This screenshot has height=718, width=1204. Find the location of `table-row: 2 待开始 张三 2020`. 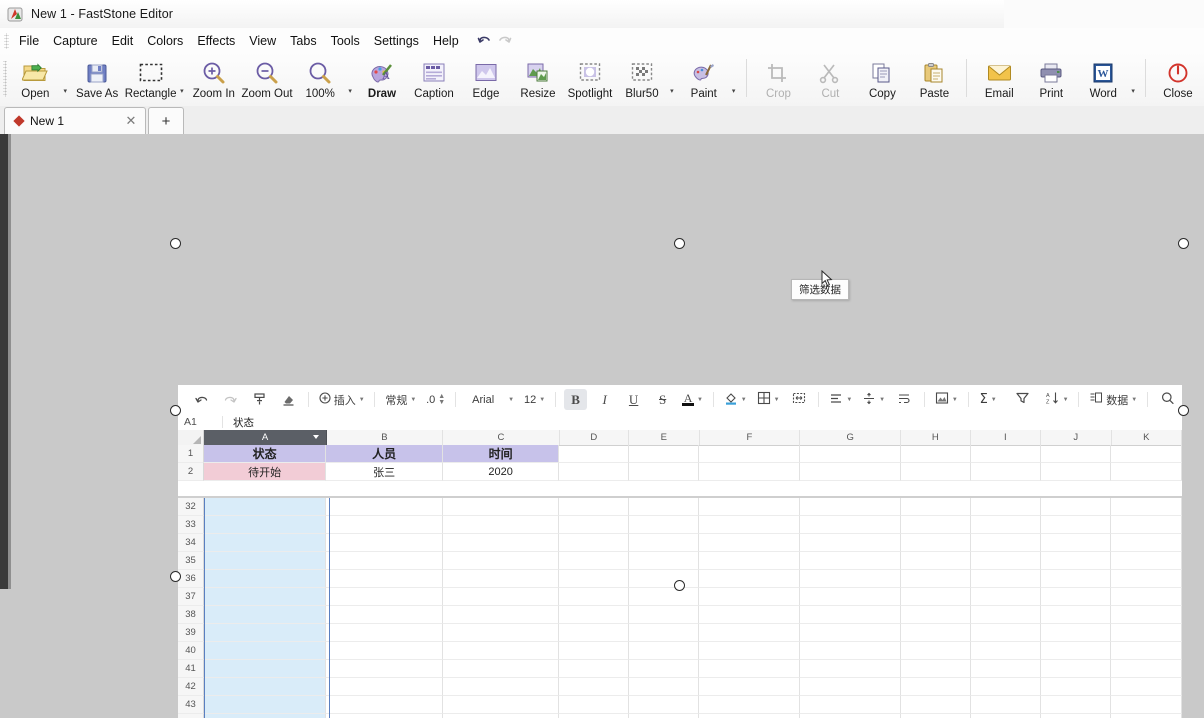

table-row: 2 待开始 张三 2020 is located at coordinates (680, 472).